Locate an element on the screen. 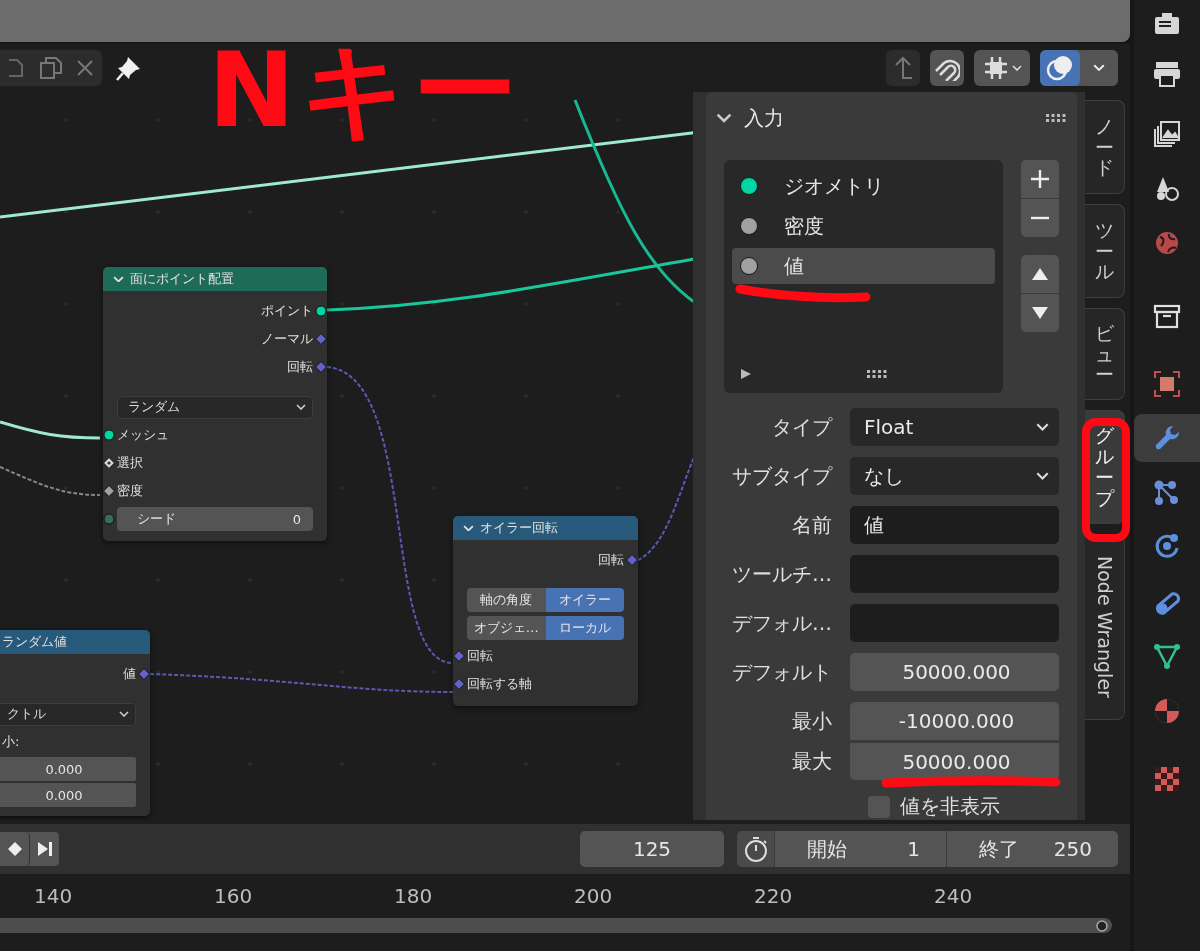 Image resolution: width=1200 pixels, height=951 pixels. overlay-toggle-button is located at coordinates (1060, 68).